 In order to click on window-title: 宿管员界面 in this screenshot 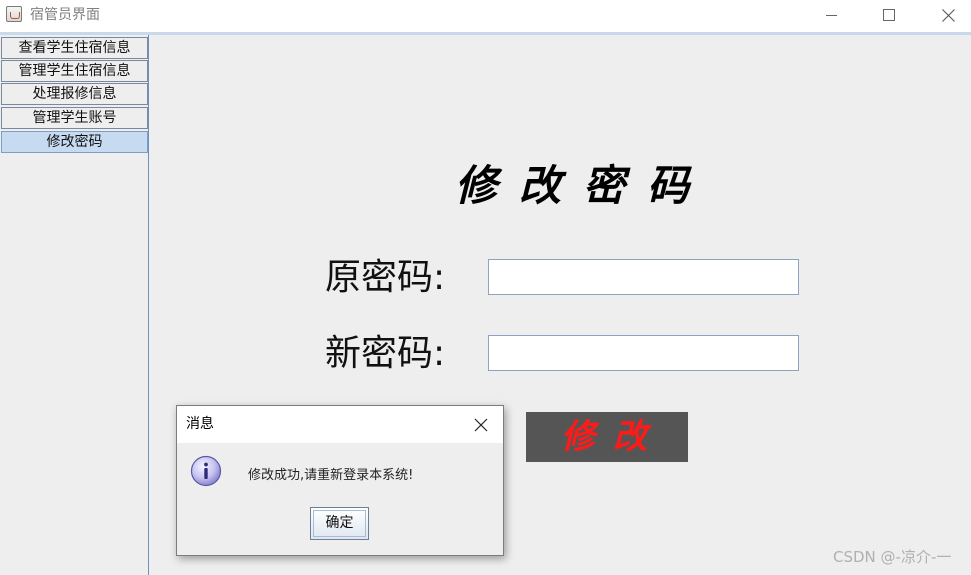, I will do `click(65, 15)`.